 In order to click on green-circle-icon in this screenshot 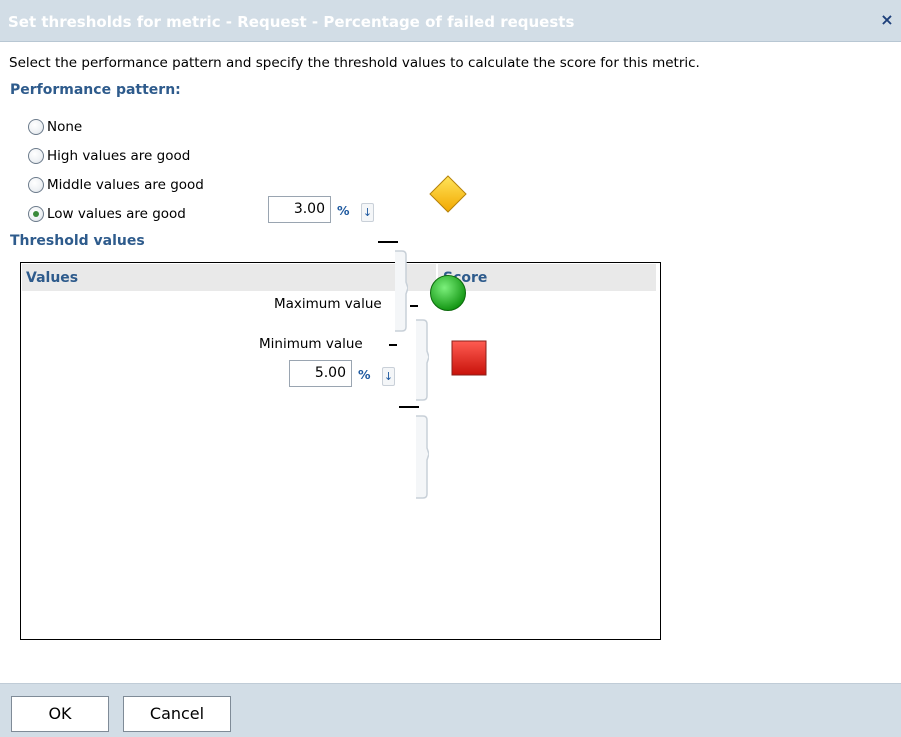, I will do `click(448, 295)`.